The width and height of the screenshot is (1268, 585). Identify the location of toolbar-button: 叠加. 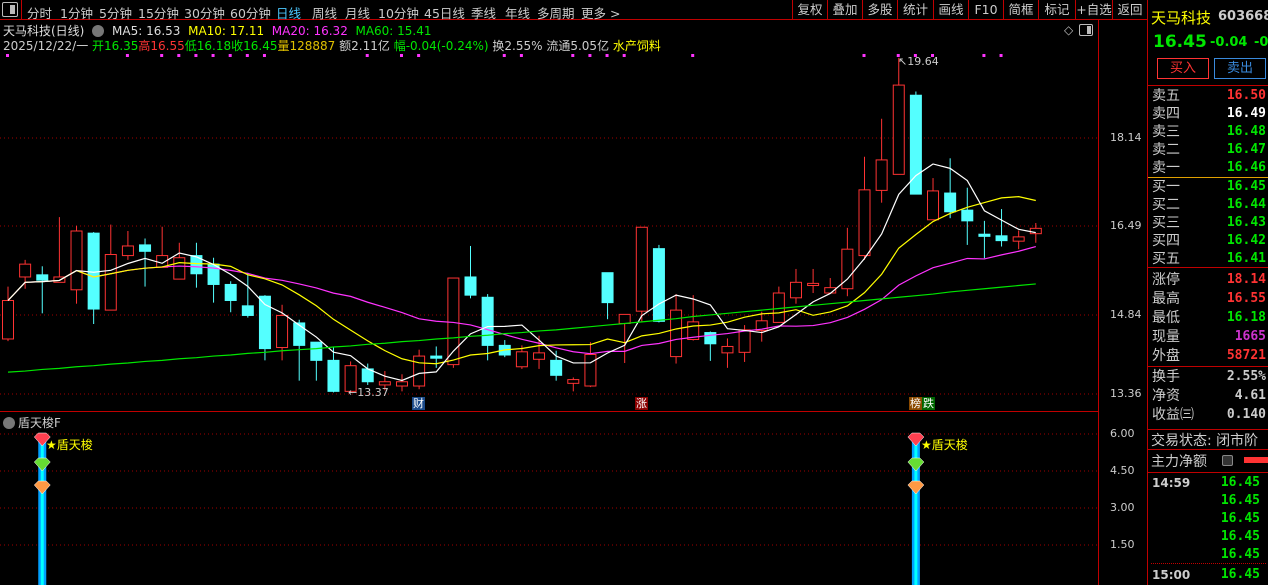
(844, 10).